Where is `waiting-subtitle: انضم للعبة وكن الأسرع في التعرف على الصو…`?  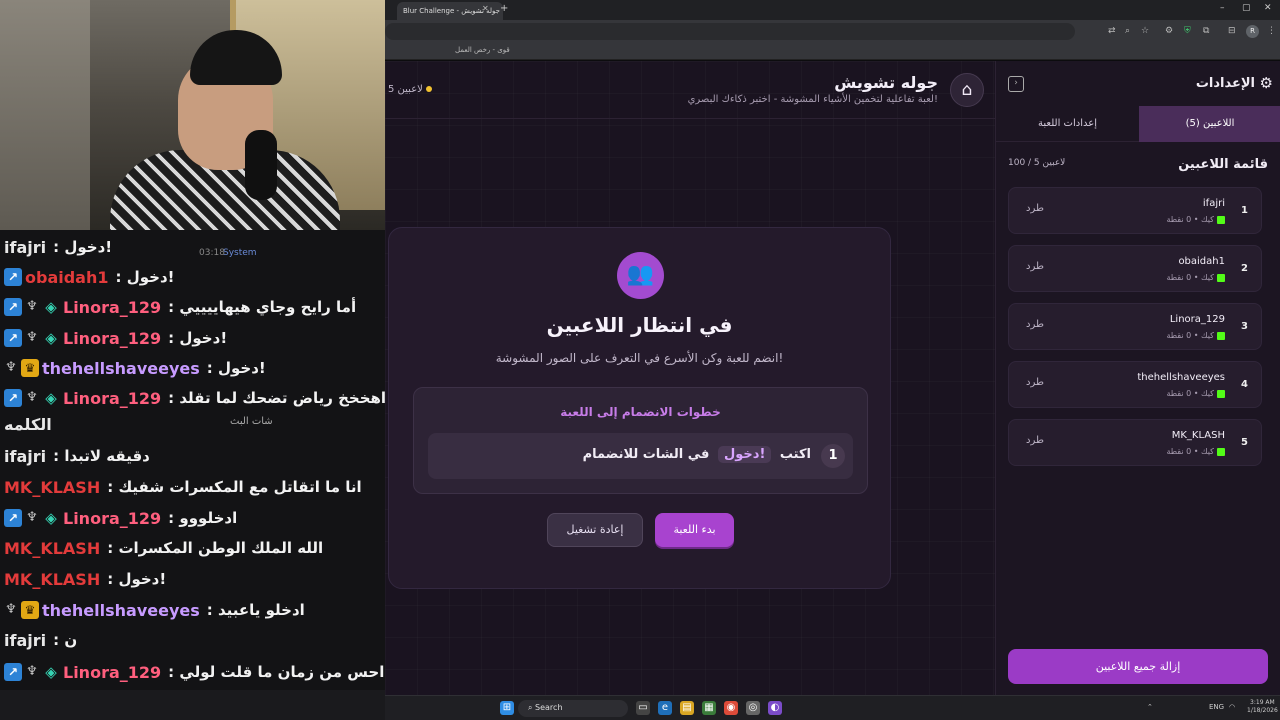 waiting-subtitle: انضم للعبة وكن الأسرع في التعرف على الصو… is located at coordinates (639, 358).